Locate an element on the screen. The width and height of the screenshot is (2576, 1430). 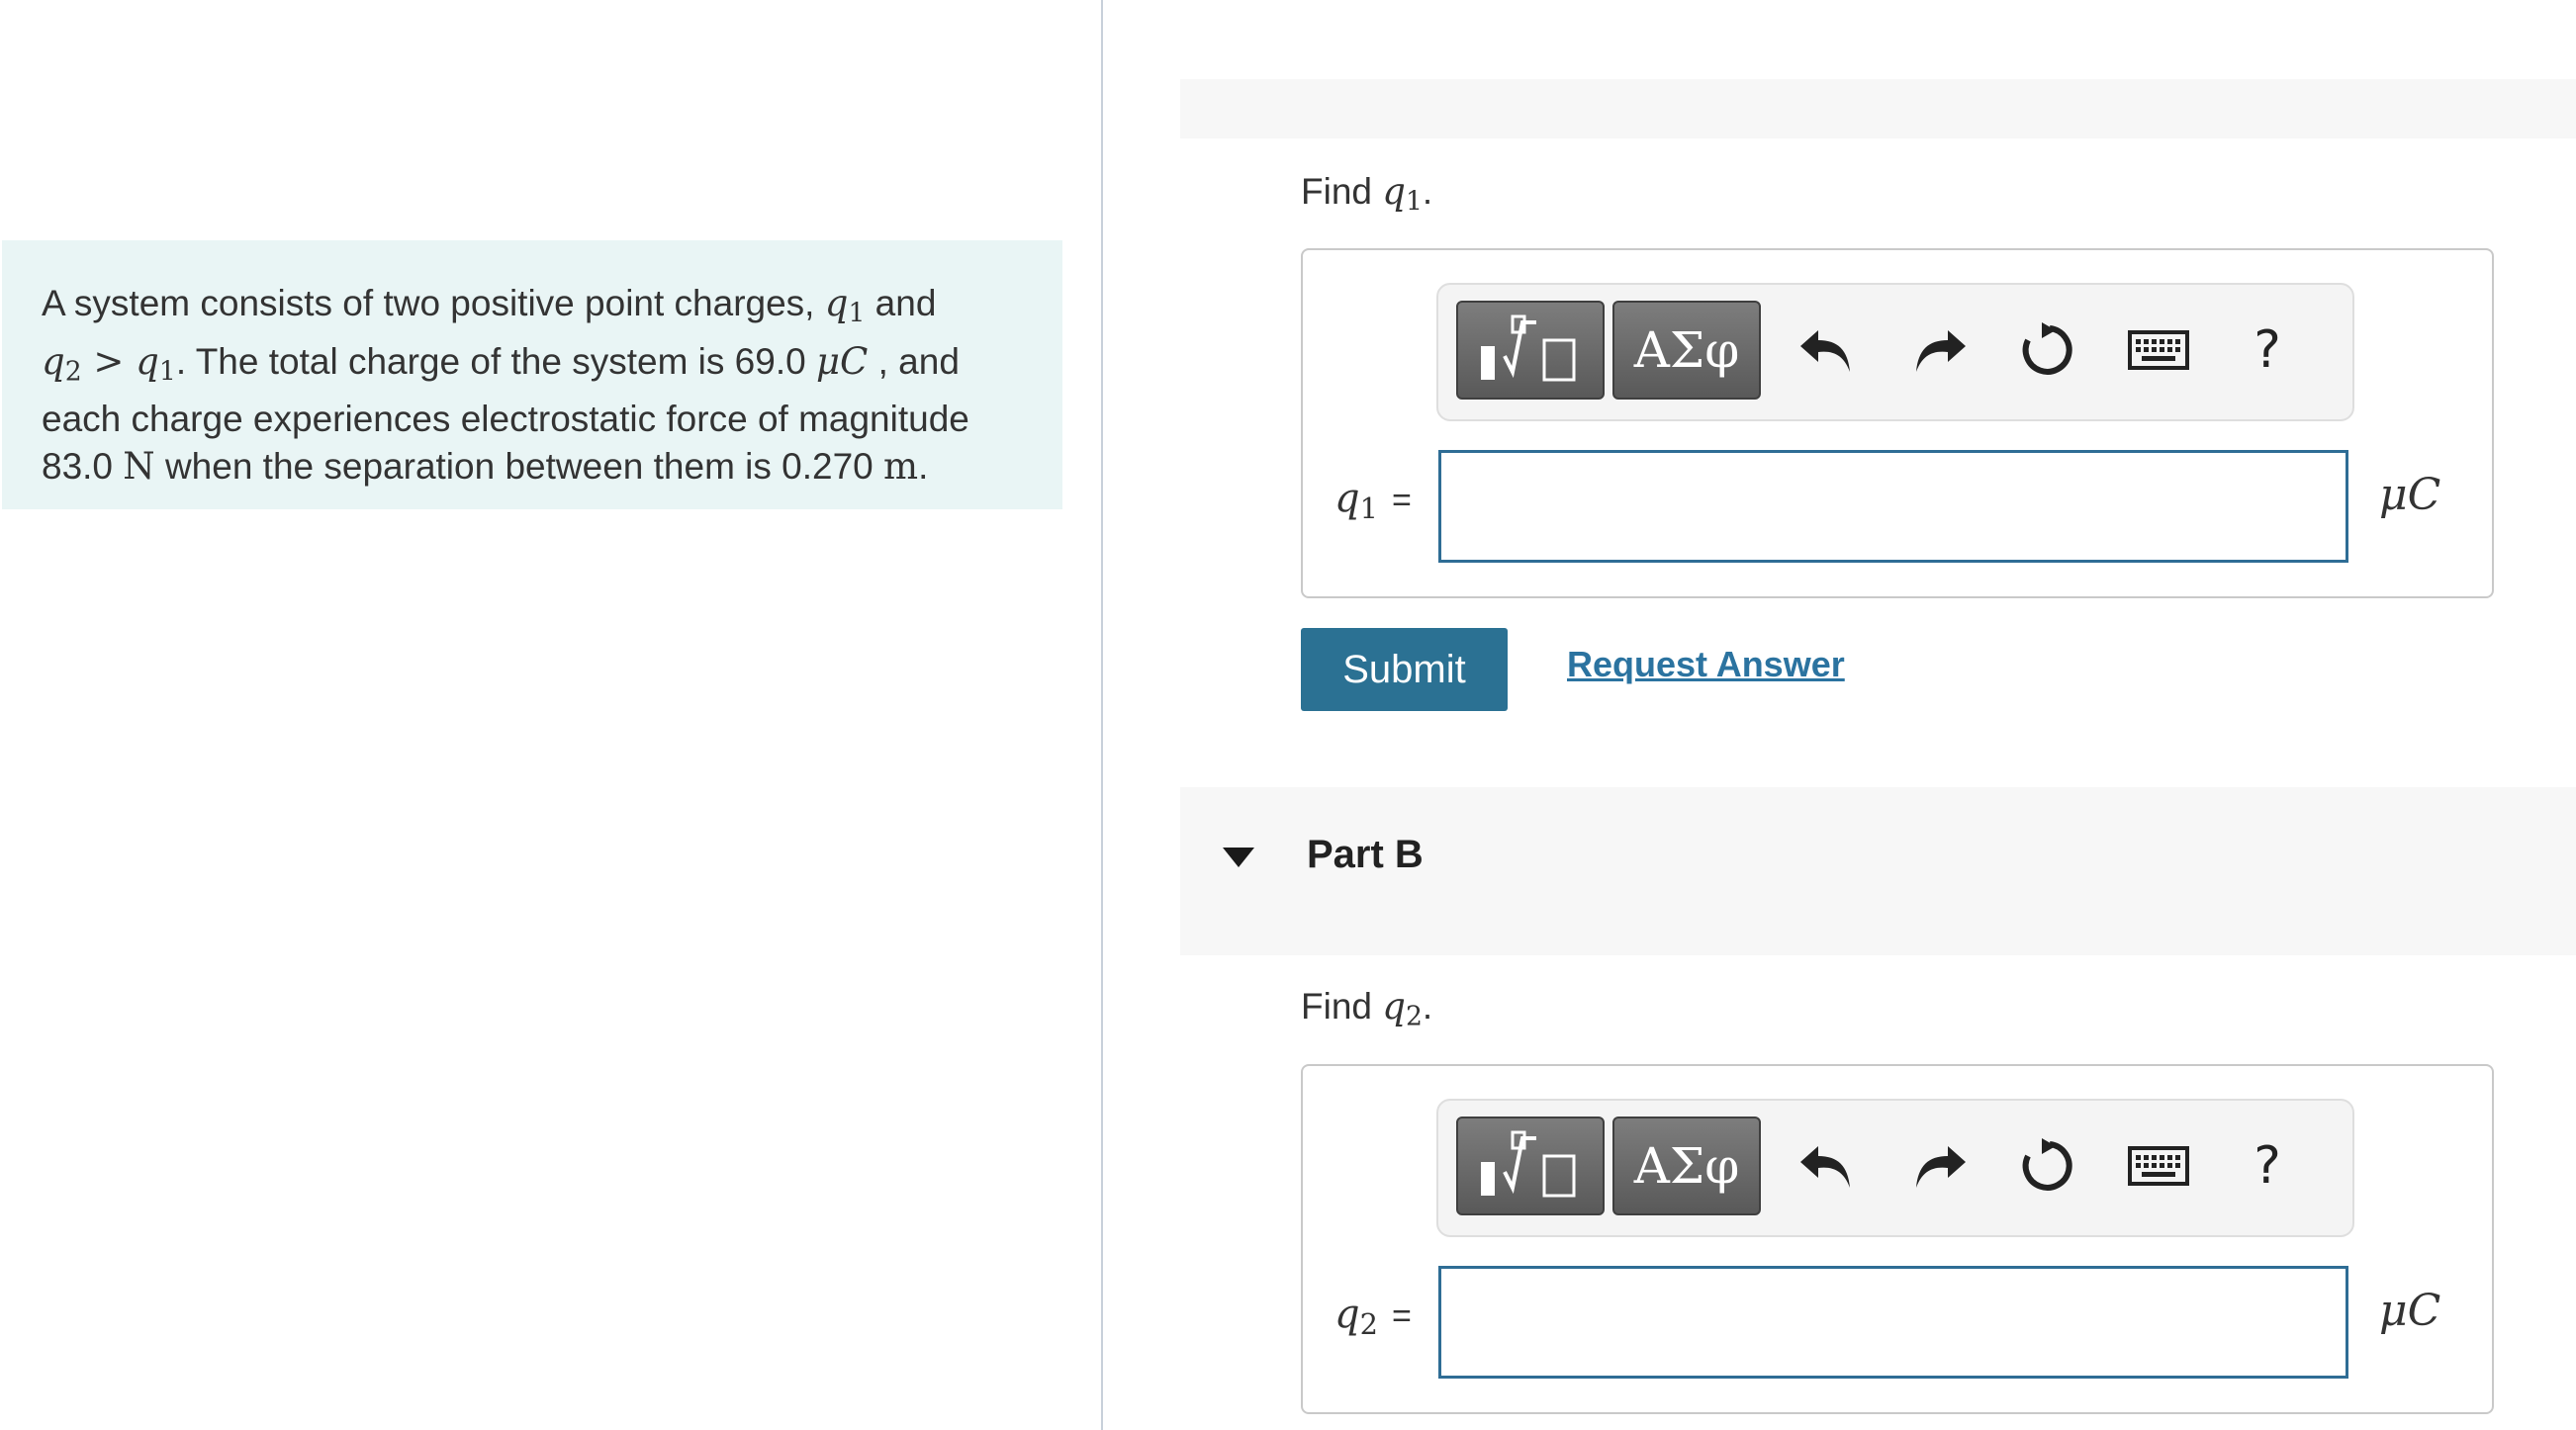
q1-answer-input is located at coordinates (1893, 506).